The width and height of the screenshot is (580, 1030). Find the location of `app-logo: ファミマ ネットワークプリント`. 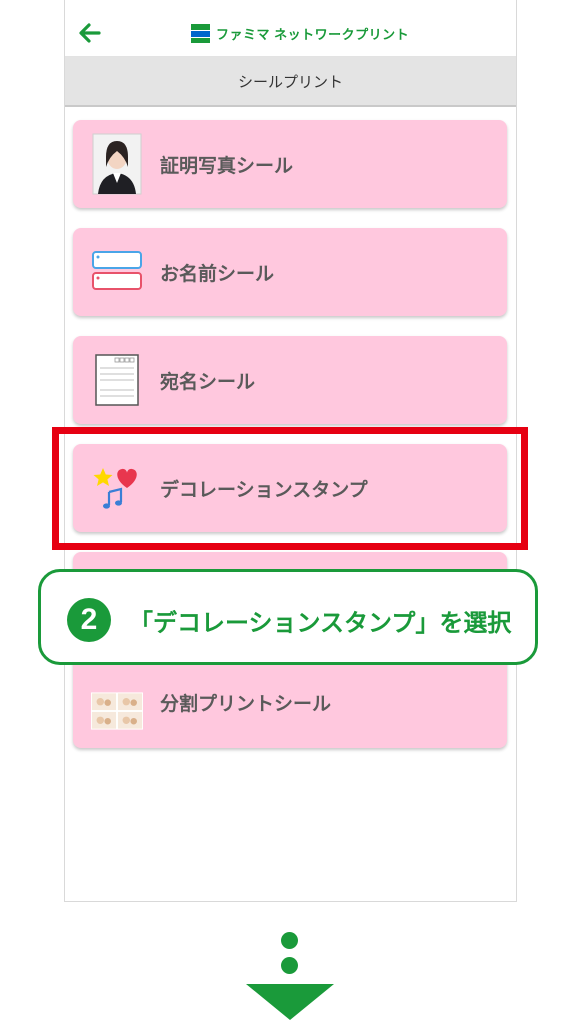

app-logo: ファミマ ネットワークプリント is located at coordinates (300, 33).